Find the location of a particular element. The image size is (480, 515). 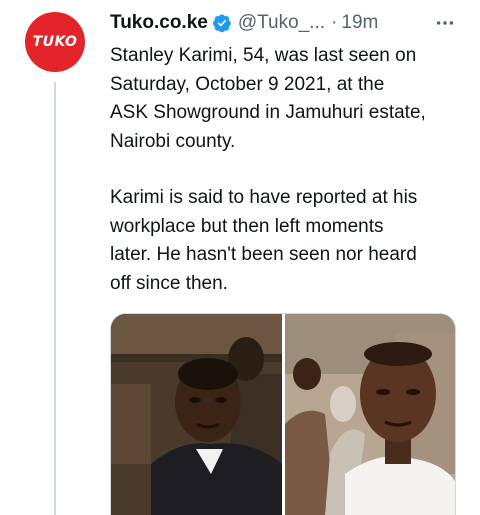

more-options-icon is located at coordinates (445, 23).